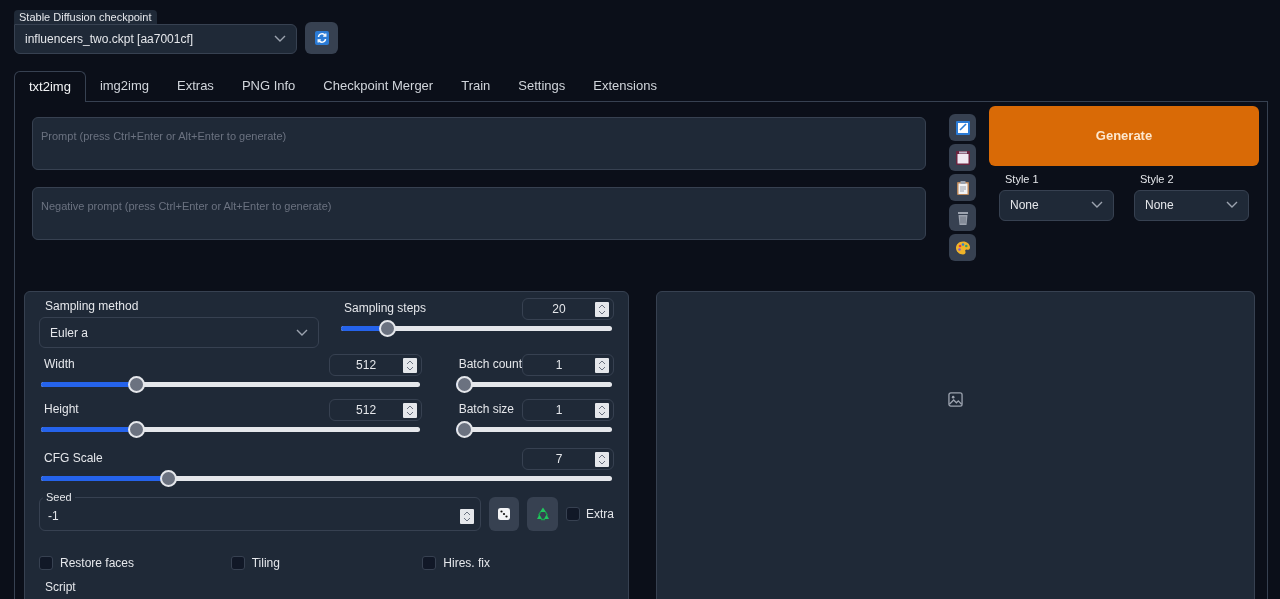  What do you see at coordinates (97, 563) in the screenshot?
I see `checkbox-label: Restore faces` at bounding box center [97, 563].